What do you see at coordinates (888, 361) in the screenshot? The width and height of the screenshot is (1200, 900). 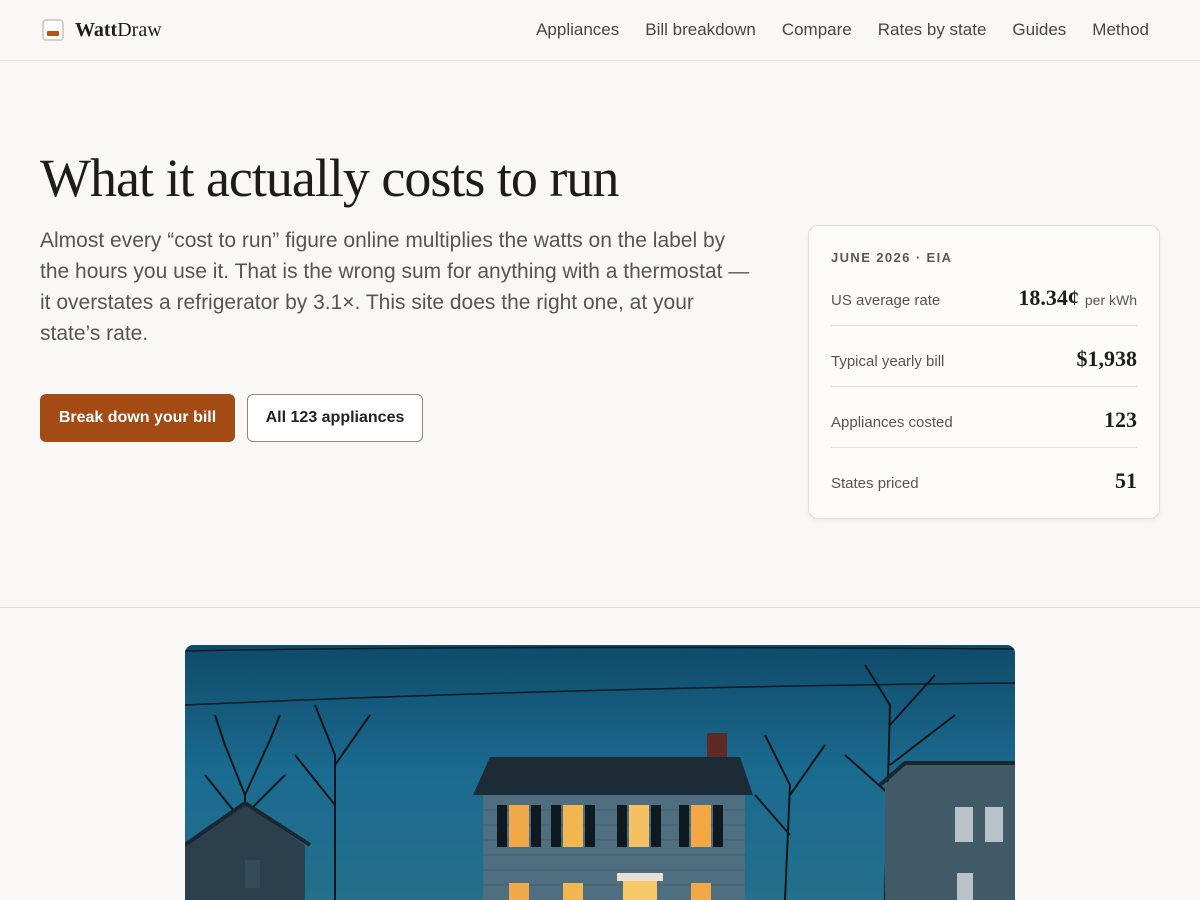 I see `stat-label: Typical yearly bill` at bounding box center [888, 361].